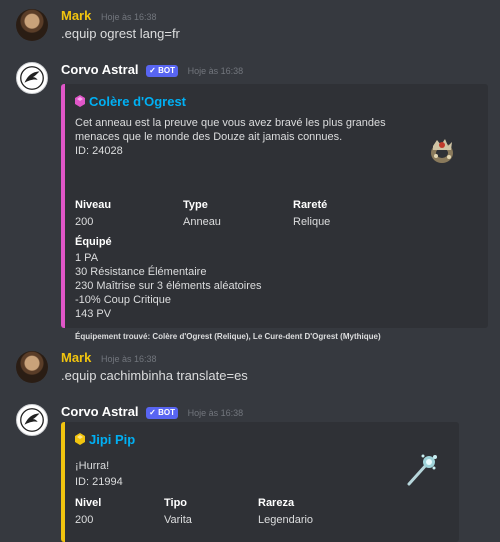  What do you see at coordinates (202, 213) in the screenshot?
I see `field-type: Type Anneau` at bounding box center [202, 213].